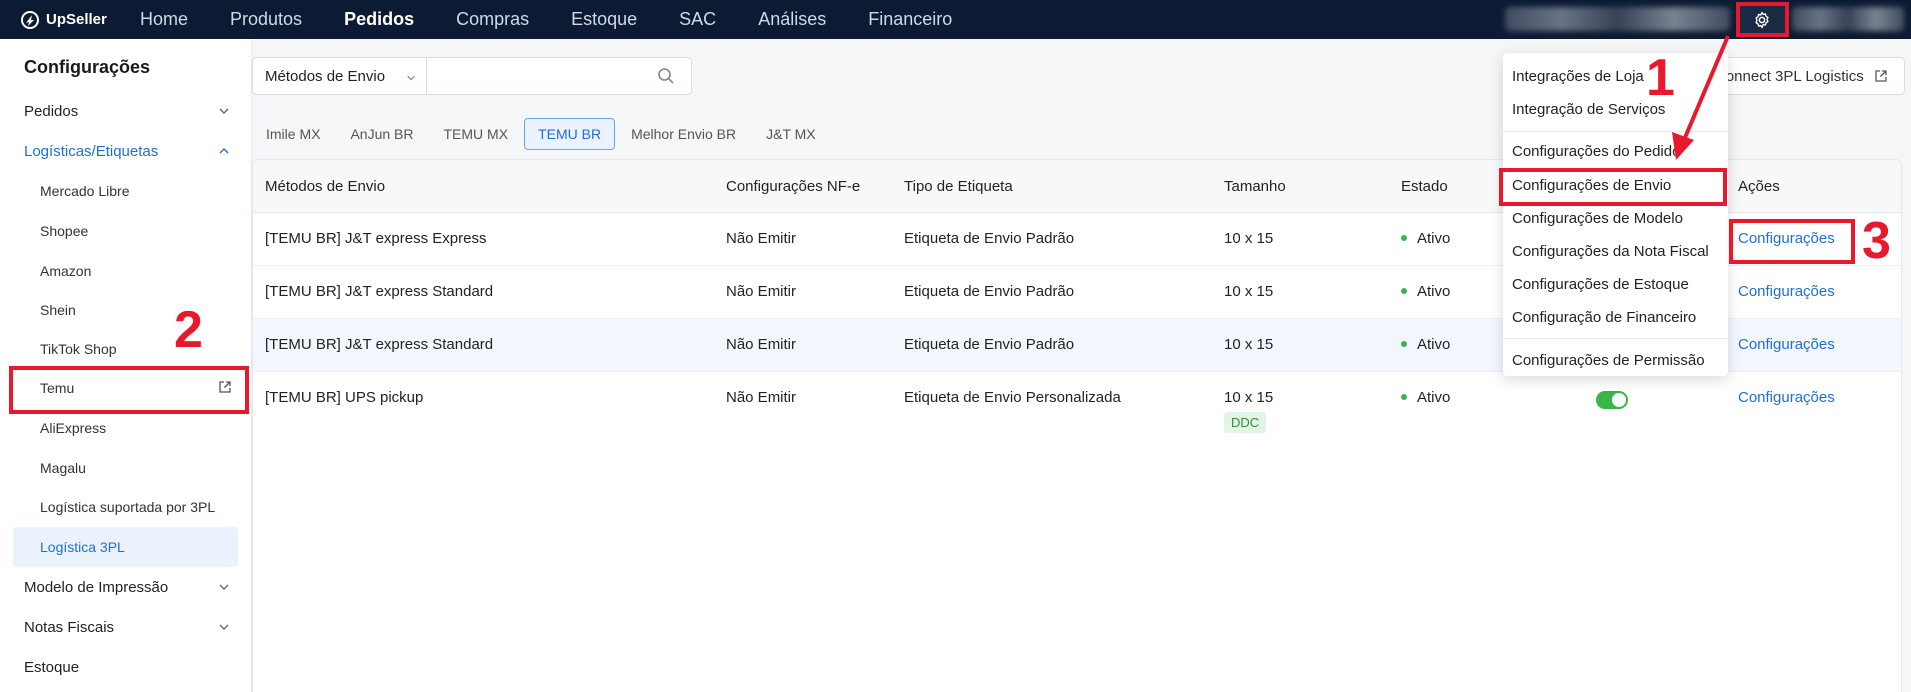  I want to click on nav-home: Home, so click(164, 19).